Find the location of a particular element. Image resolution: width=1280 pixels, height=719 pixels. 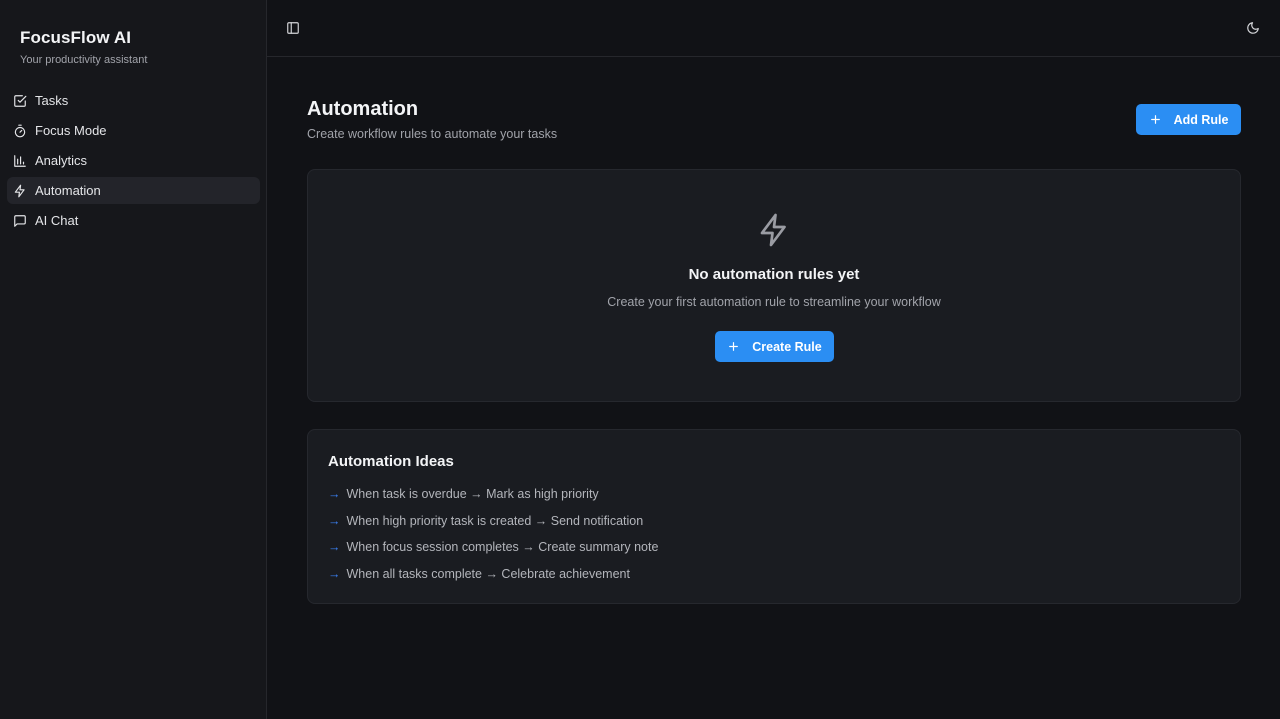

sidebar-item-analytics: Analytics is located at coordinates (133, 160).